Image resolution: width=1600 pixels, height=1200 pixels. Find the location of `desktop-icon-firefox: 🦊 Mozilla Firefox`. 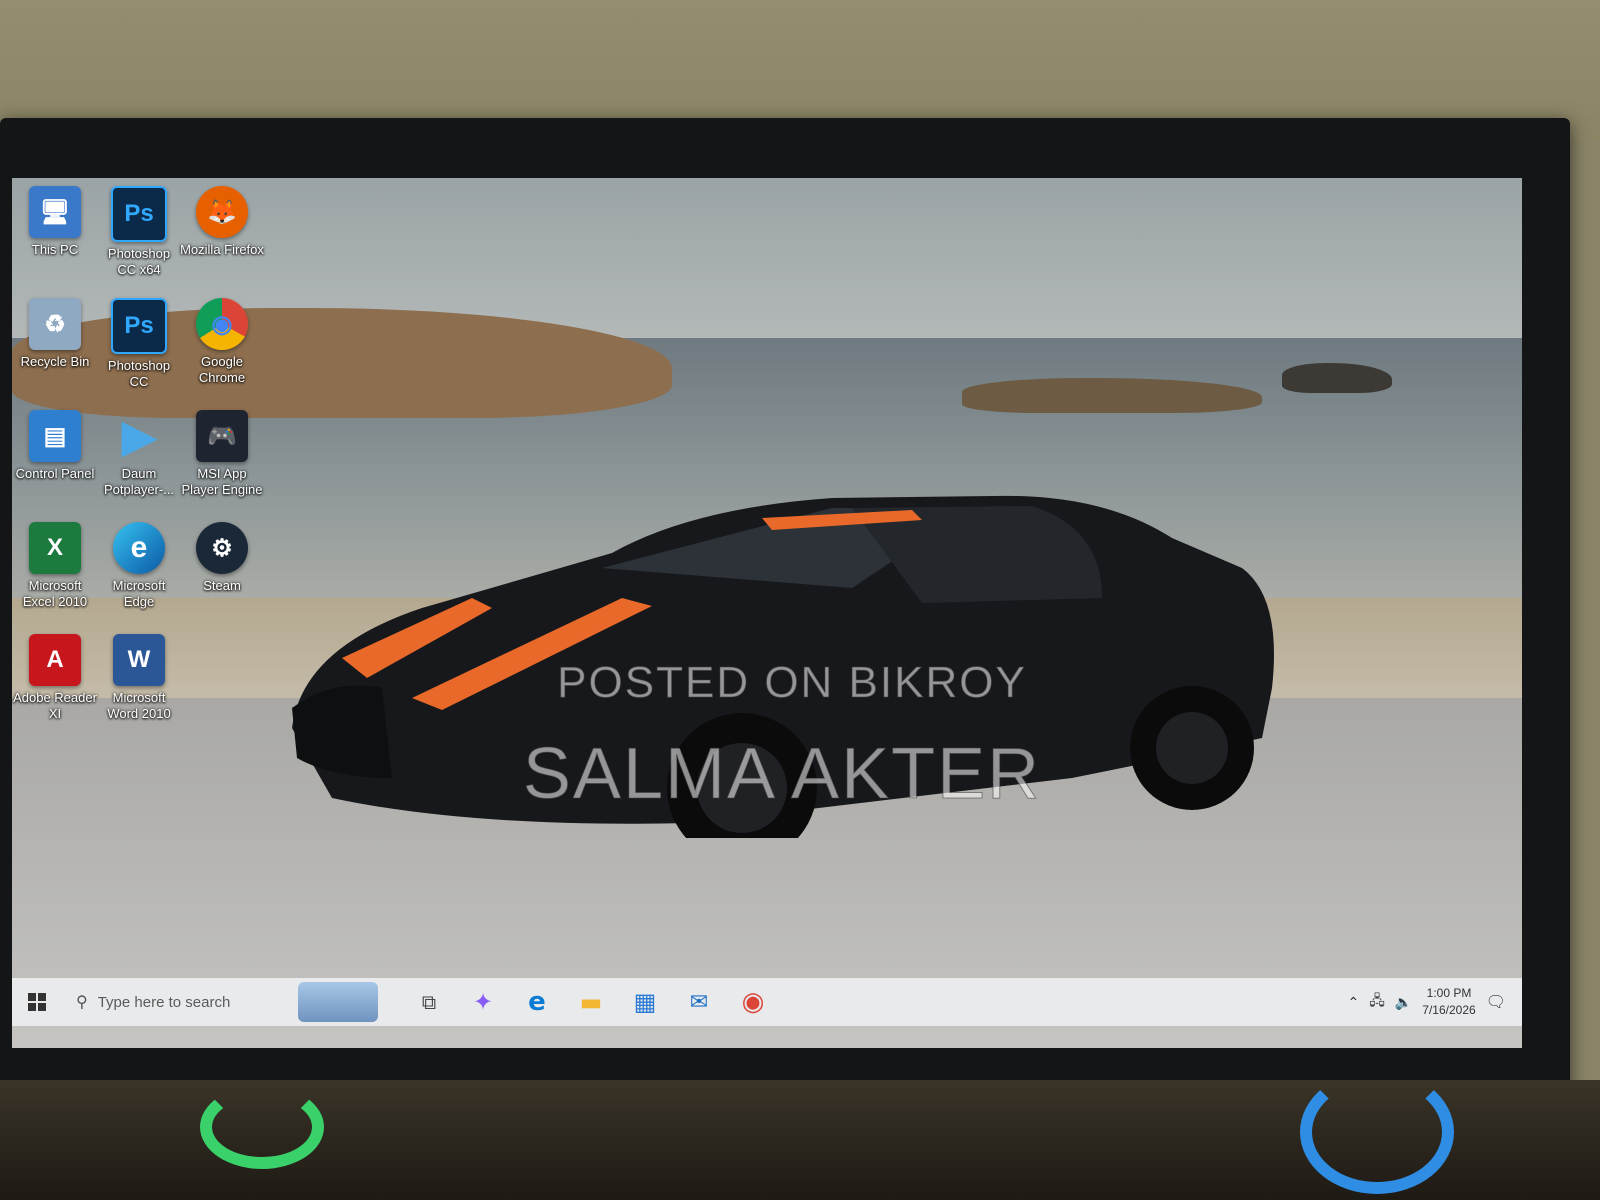

desktop-icon-firefox: 🦊 Mozilla Firefox is located at coordinates (222, 222).